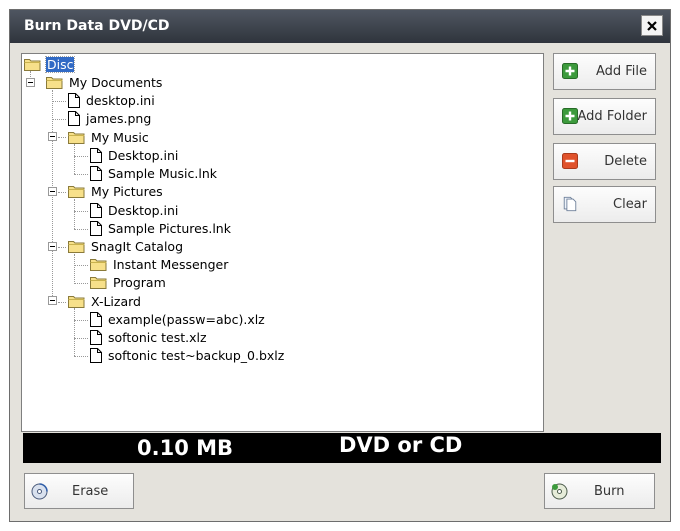 This screenshot has height=531, width=680. Describe the element at coordinates (340, 26) in the screenshot. I see `title-bar: Burn Data DVD/CD` at that location.